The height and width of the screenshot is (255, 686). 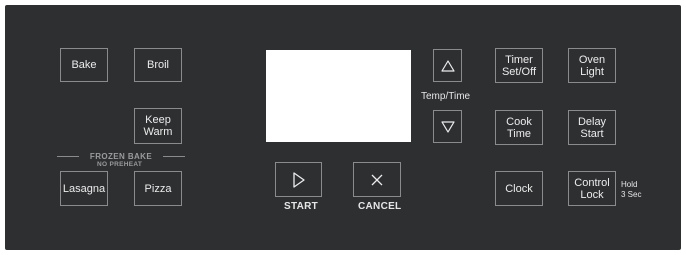 What do you see at coordinates (338, 96) in the screenshot?
I see `display-screen` at bounding box center [338, 96].